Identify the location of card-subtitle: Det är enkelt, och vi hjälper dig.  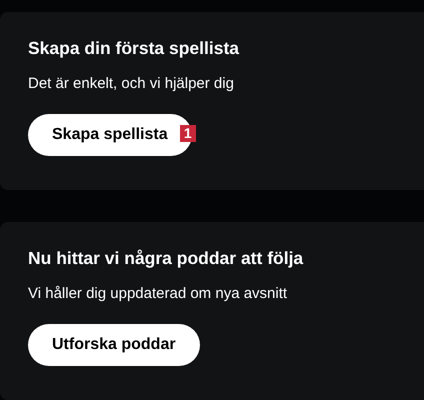
(131, 84).